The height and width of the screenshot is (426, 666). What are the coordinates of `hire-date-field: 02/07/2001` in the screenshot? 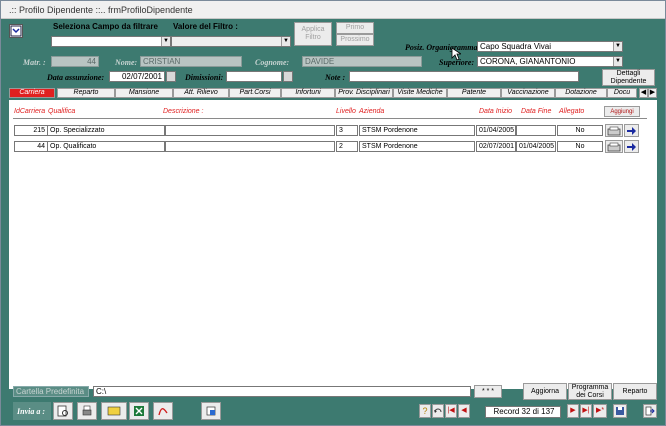 It's located at (137, 76).